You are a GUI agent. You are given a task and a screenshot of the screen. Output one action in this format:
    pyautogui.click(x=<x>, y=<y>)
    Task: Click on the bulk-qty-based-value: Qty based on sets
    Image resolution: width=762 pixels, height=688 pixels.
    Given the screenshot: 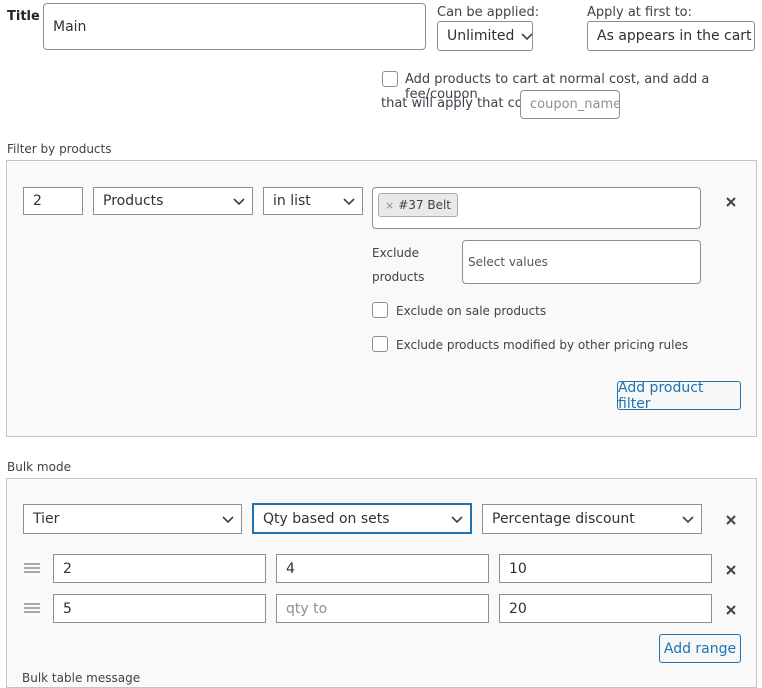 What is the action you would take?
    pyautogui.click(x=326, y=518)
    